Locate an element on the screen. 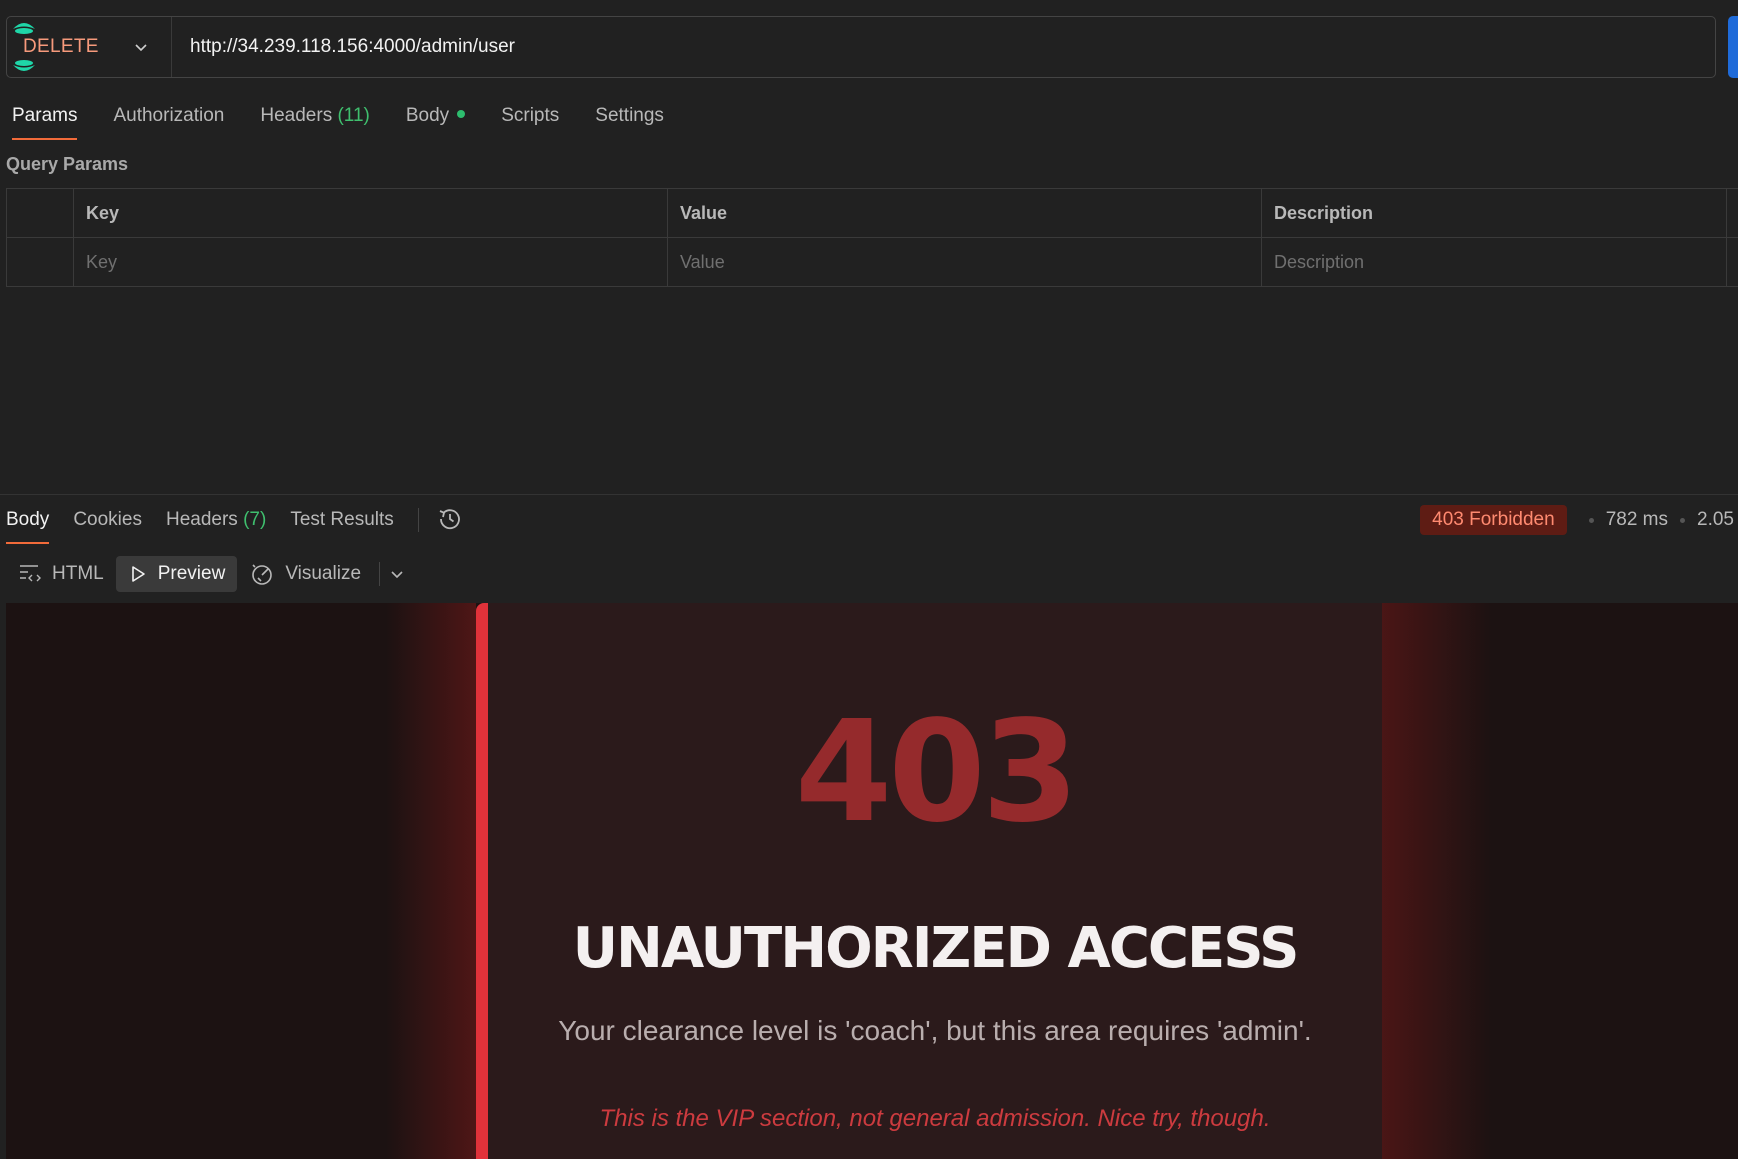 The height and width of the screenshot is (1159, 1738). query-params-title: Query Params is located at coordinates (67, 164).